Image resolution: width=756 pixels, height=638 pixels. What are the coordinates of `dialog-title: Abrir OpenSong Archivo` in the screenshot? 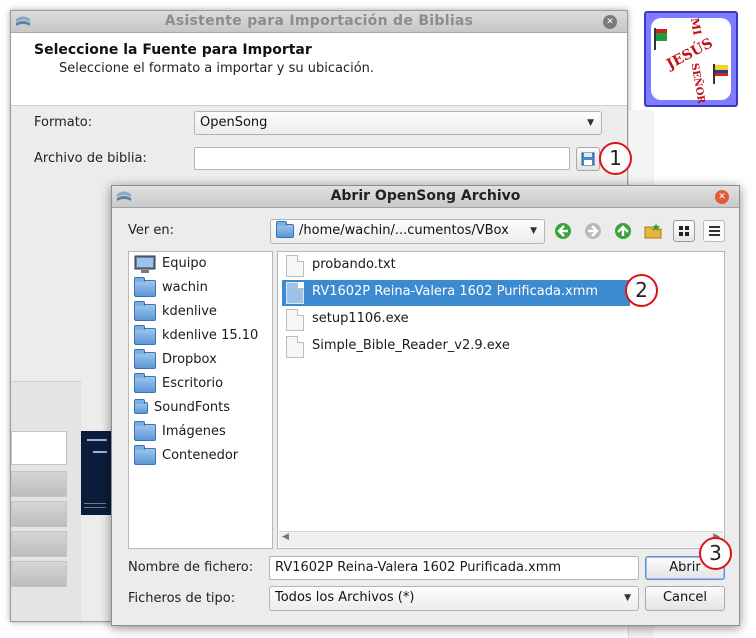 It's located at (425, 196).